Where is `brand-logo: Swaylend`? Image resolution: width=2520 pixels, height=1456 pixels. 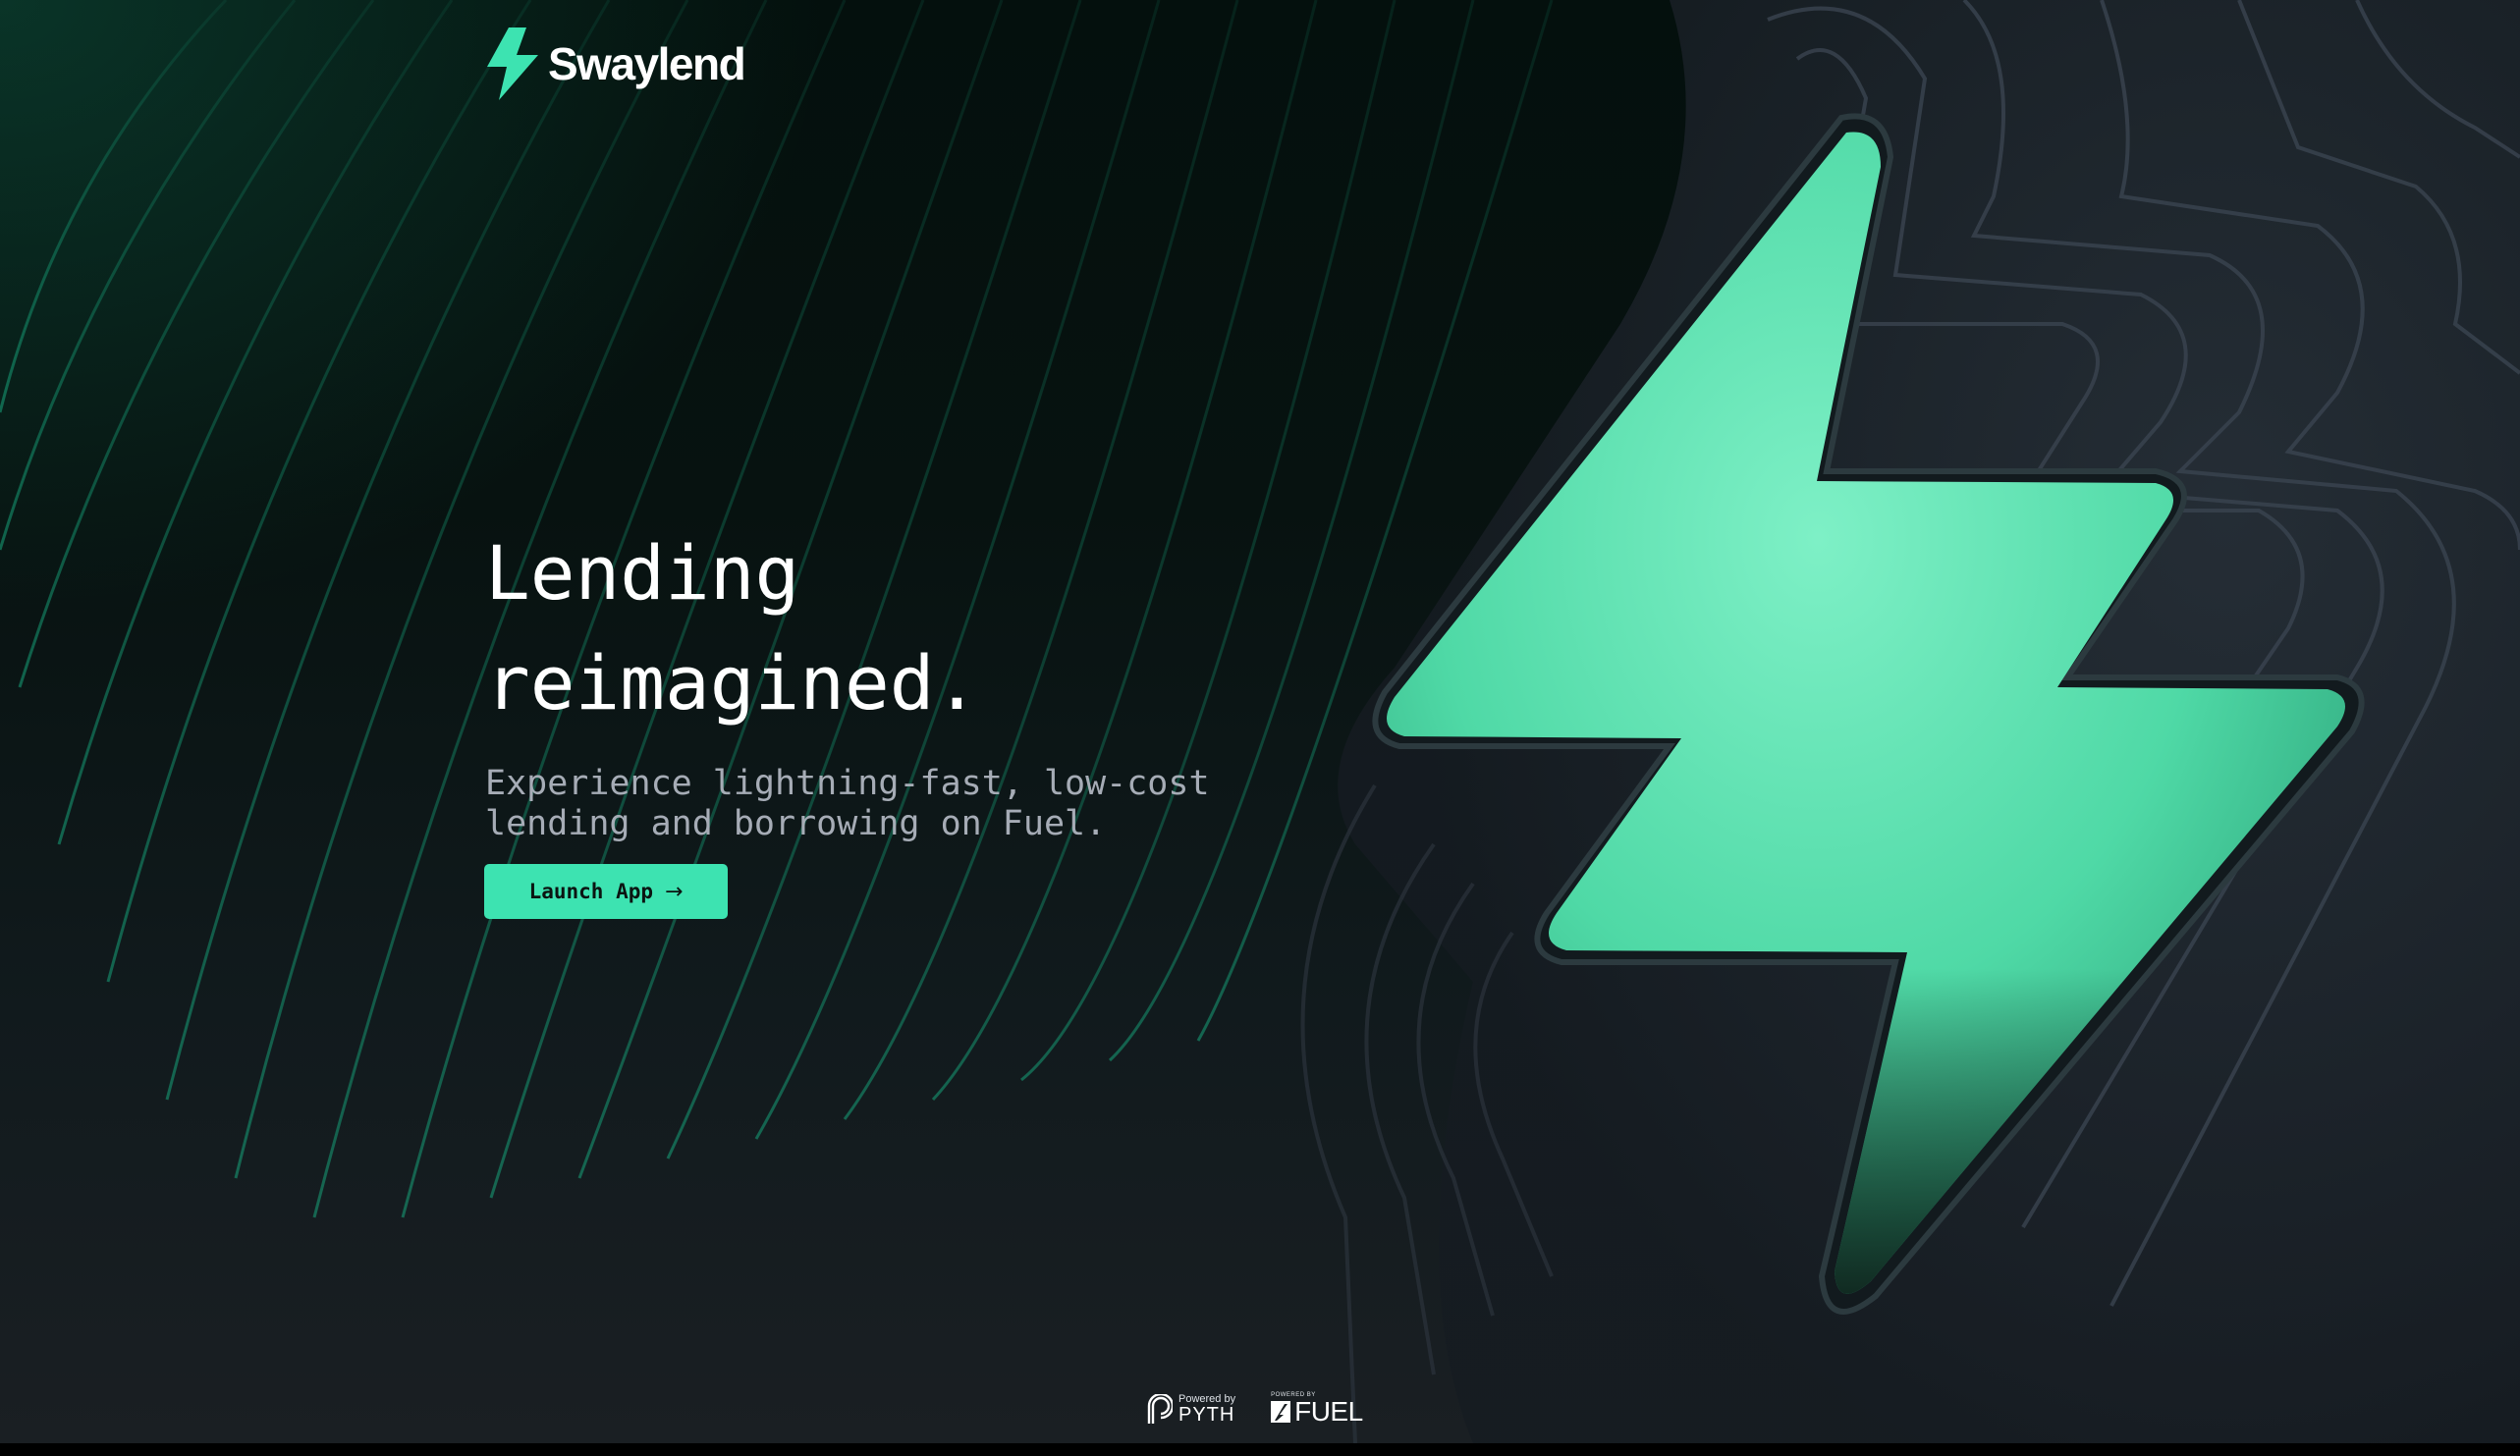
brand-logo: Swaylend is located at coordinates (614, 63).